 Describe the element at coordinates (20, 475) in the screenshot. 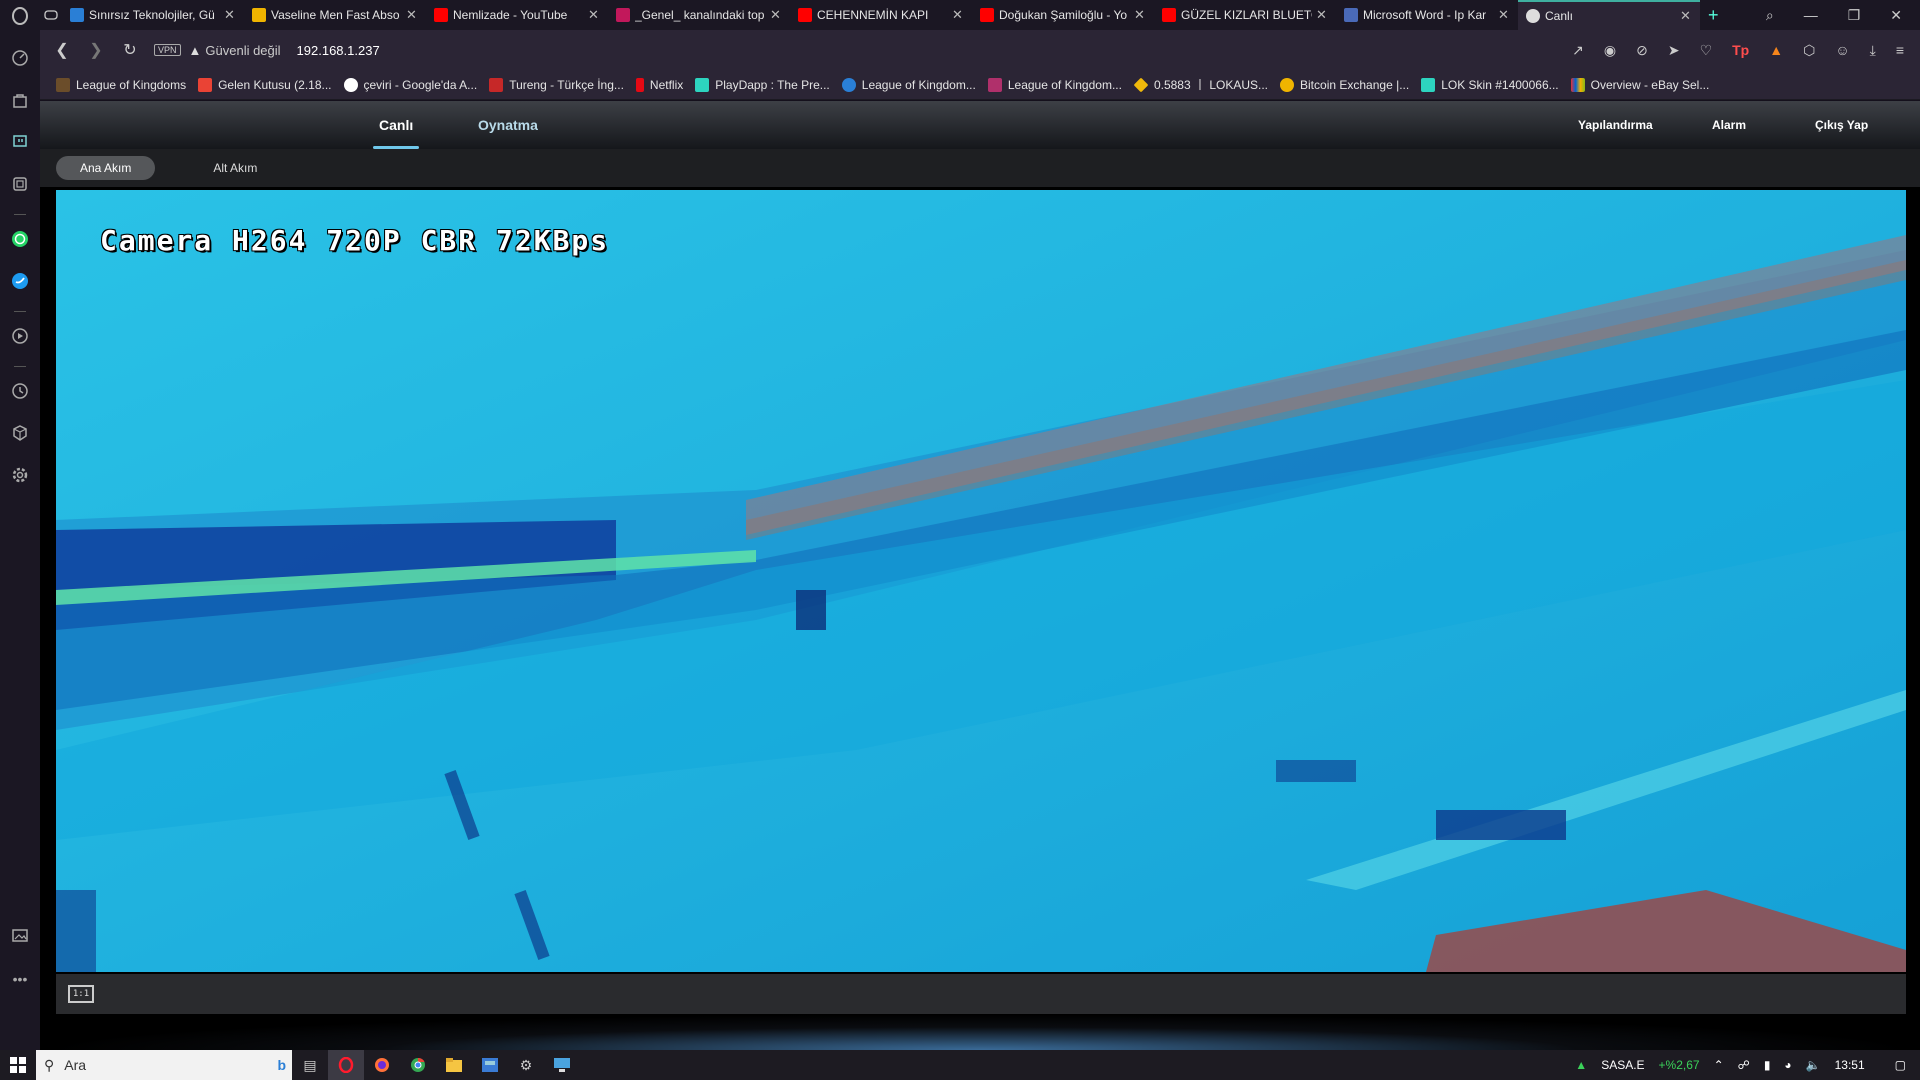

I see `settings-gear-icon` at that location.